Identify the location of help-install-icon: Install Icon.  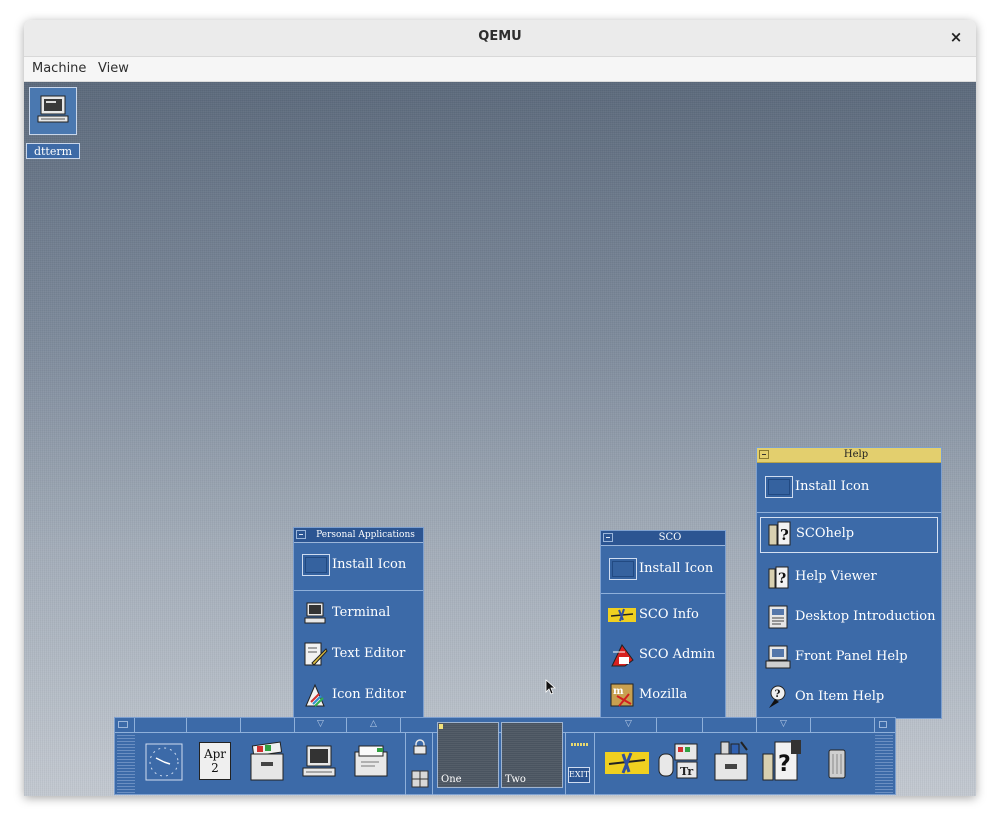
(849, 488).